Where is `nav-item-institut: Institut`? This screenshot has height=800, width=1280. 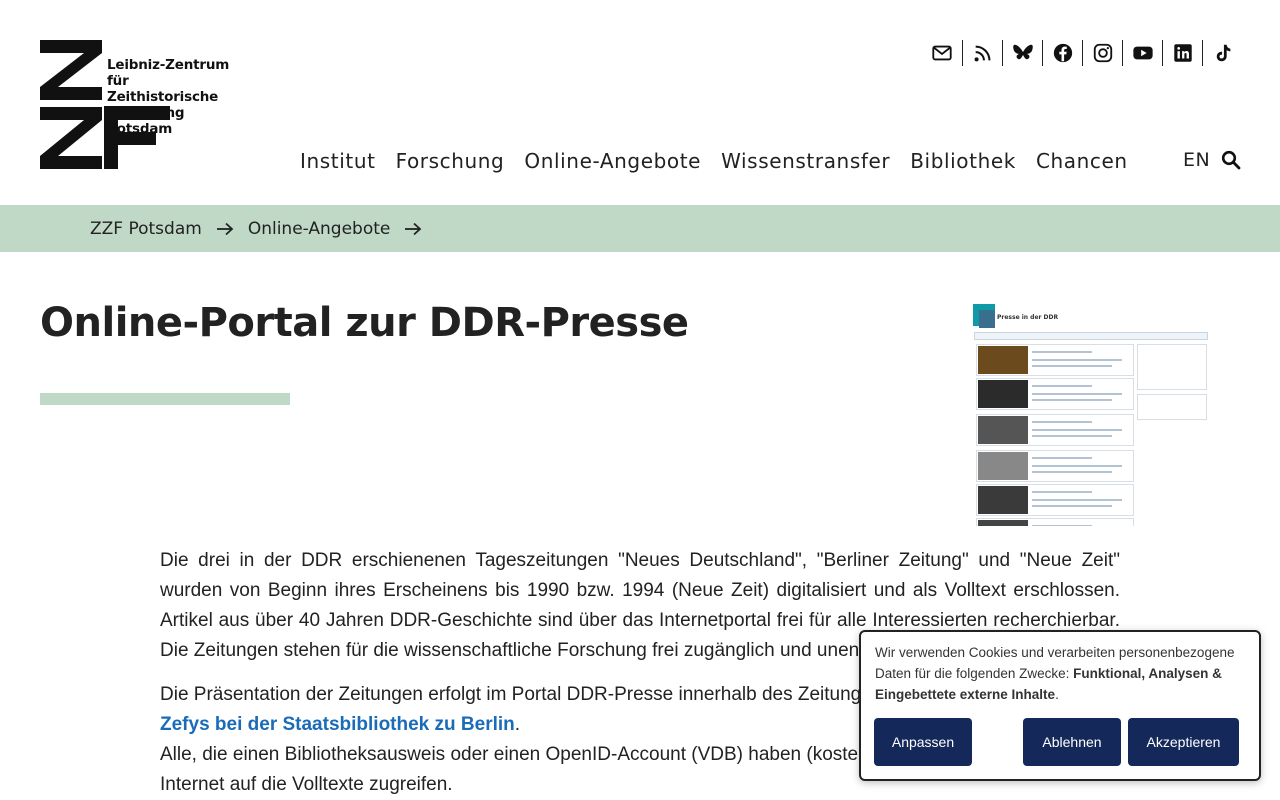
nav-item-institut: Institut is located at coordinates (338, 161).